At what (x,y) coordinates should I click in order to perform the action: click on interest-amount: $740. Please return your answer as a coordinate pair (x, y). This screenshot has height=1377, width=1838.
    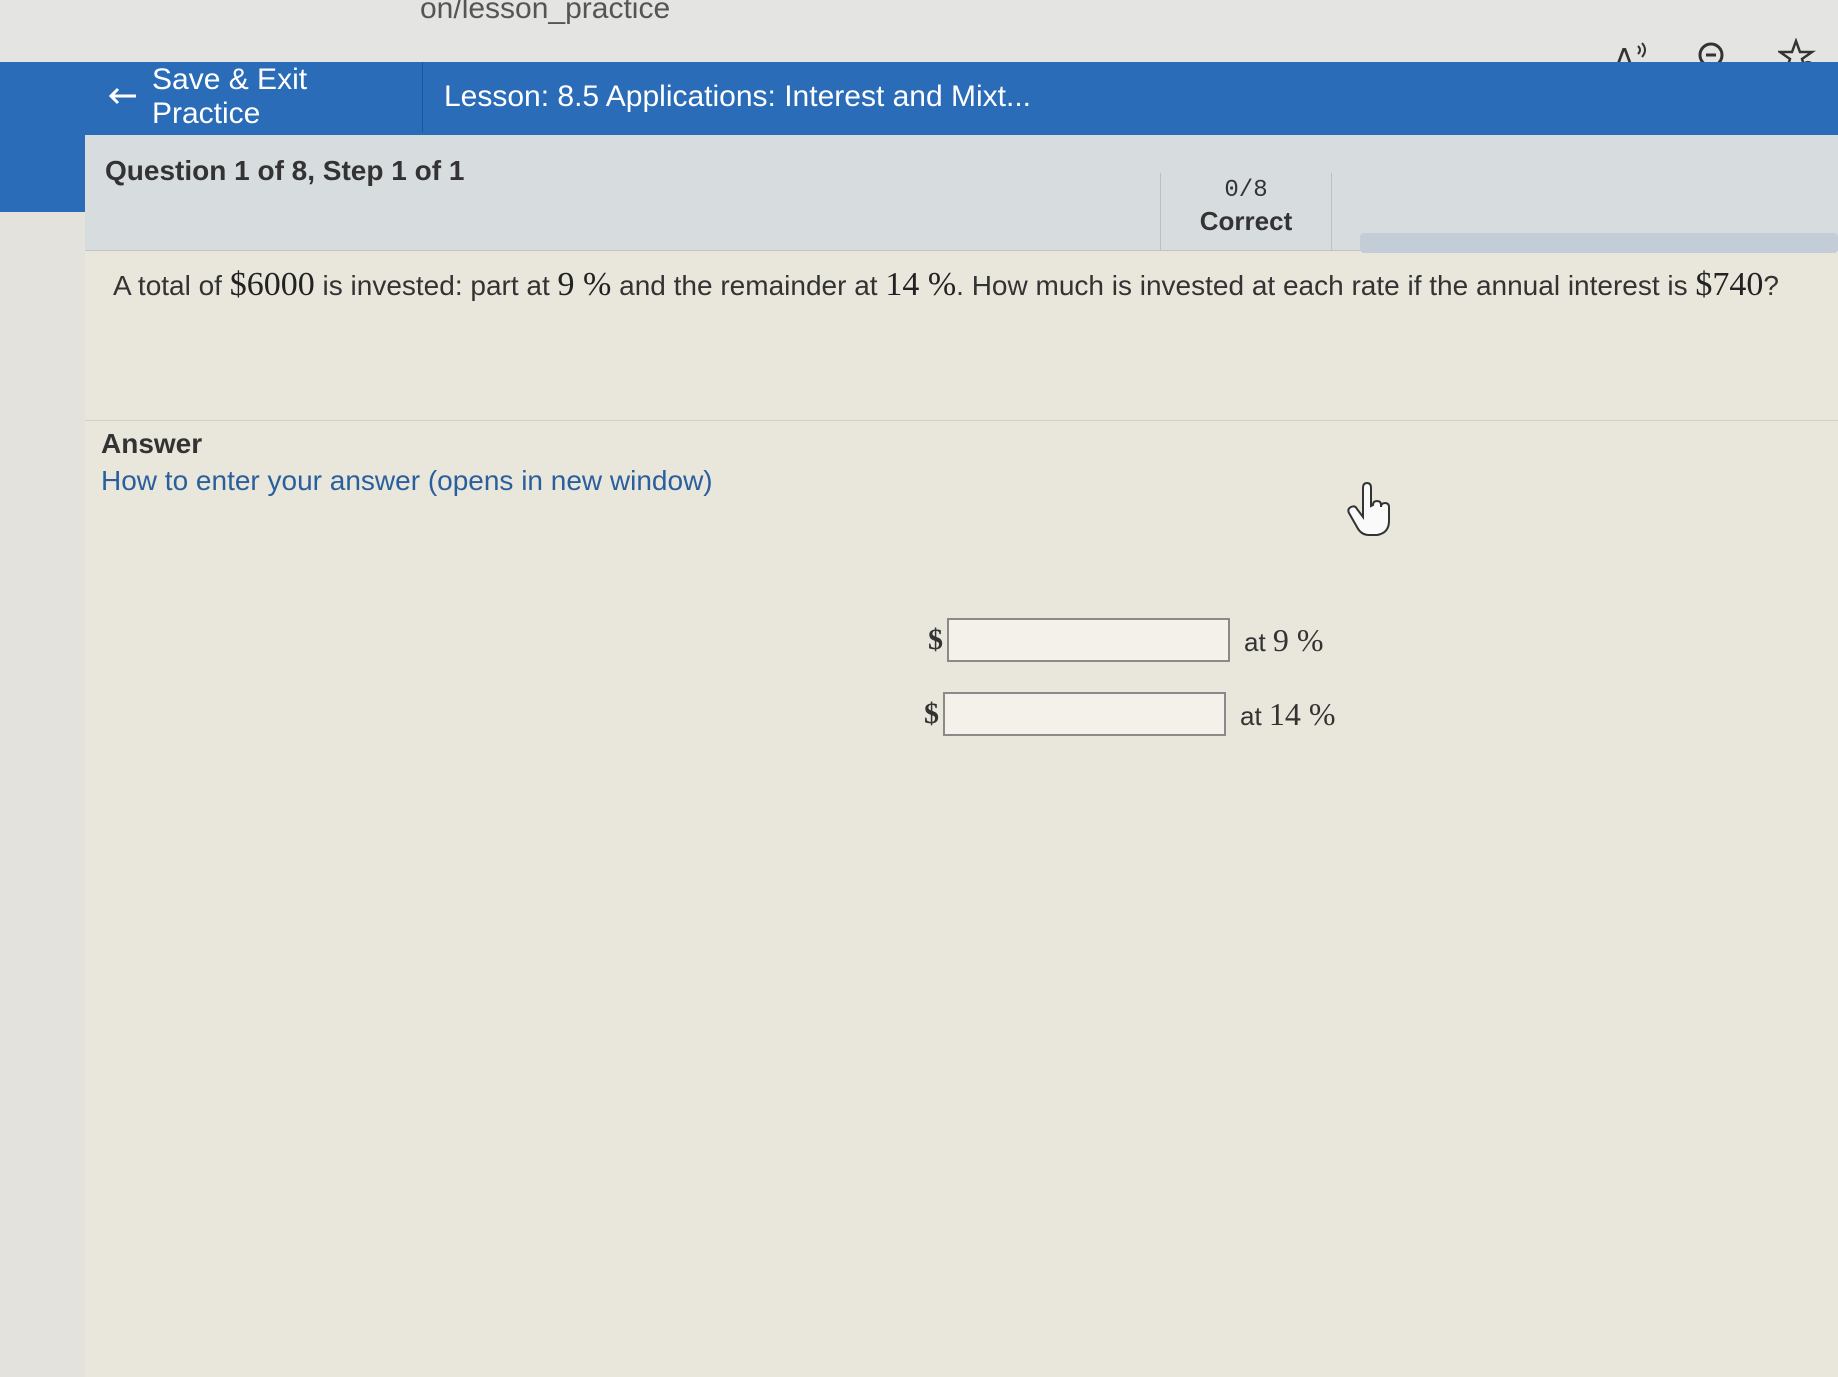
    Looking at the image, I should click on (1729, 284).